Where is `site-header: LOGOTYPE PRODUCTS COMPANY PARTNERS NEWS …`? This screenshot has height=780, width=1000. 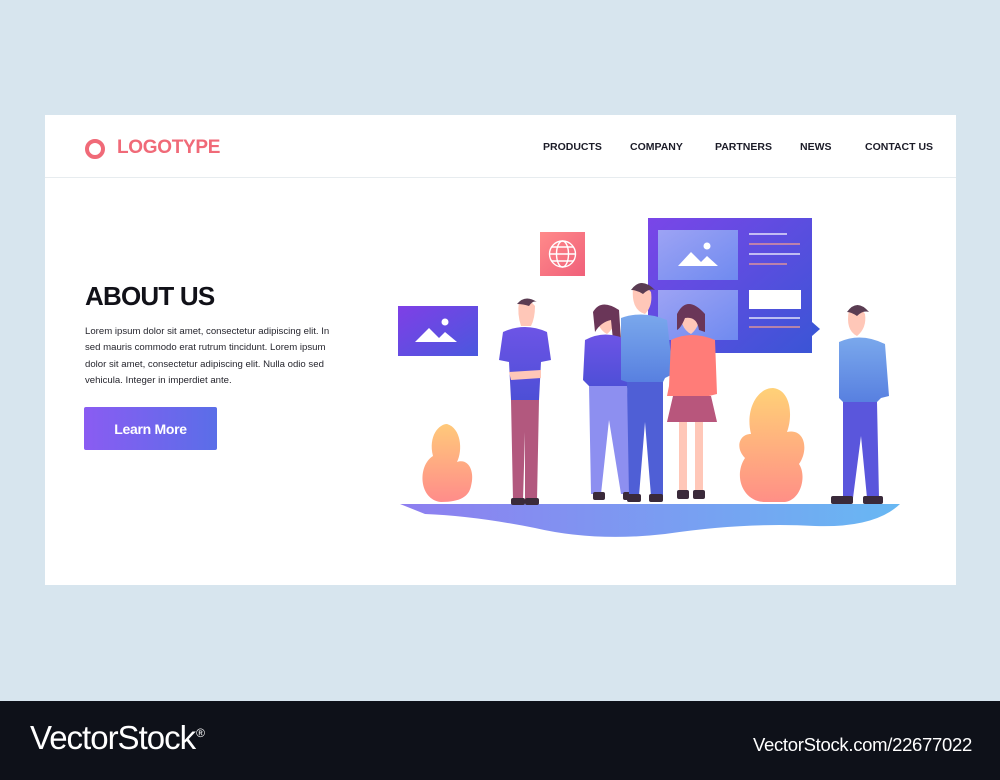
site-header: LOGOTYPE PRODUCTS COMPANY PARTNERS NEWS … is located at coordinates (500, 146).